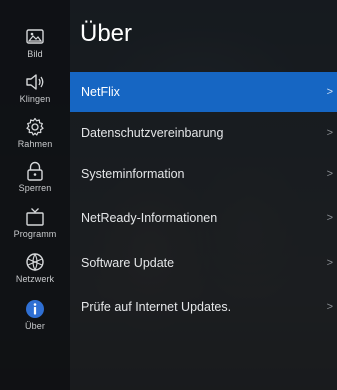 This screenshot has height=390, width=337. I want to click on sidebar-item-klingen: Klingen, so click(35, 94).